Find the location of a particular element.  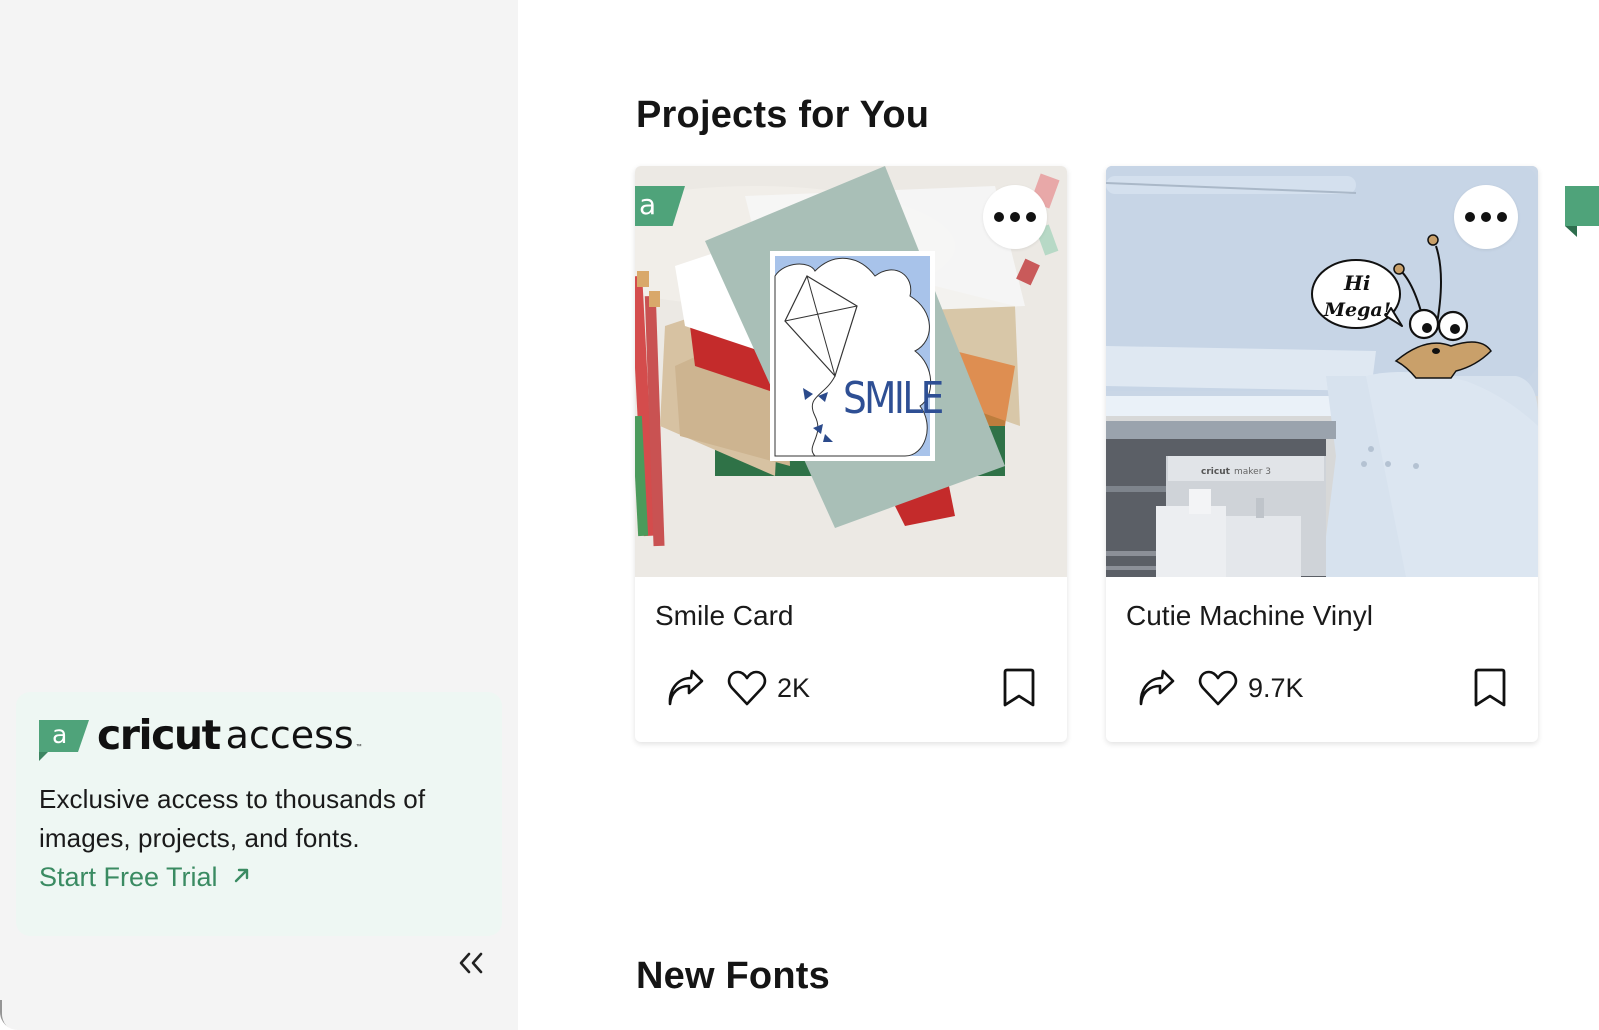

collapse-sidebar-button is located at coordinates (471, 967).